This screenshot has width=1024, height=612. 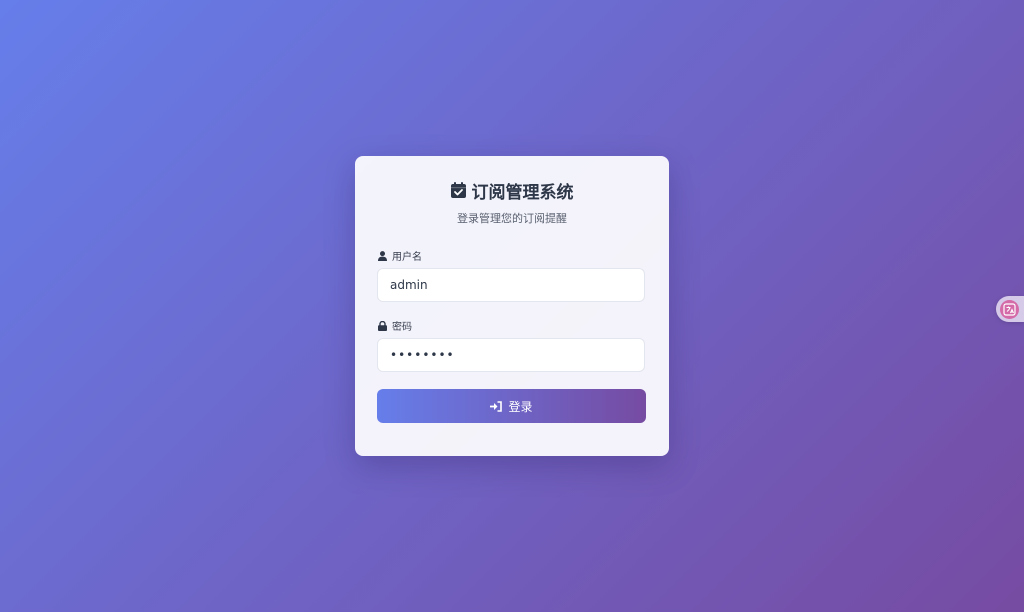 I want to click on login-button: 登录, so click(x=511, y=406).